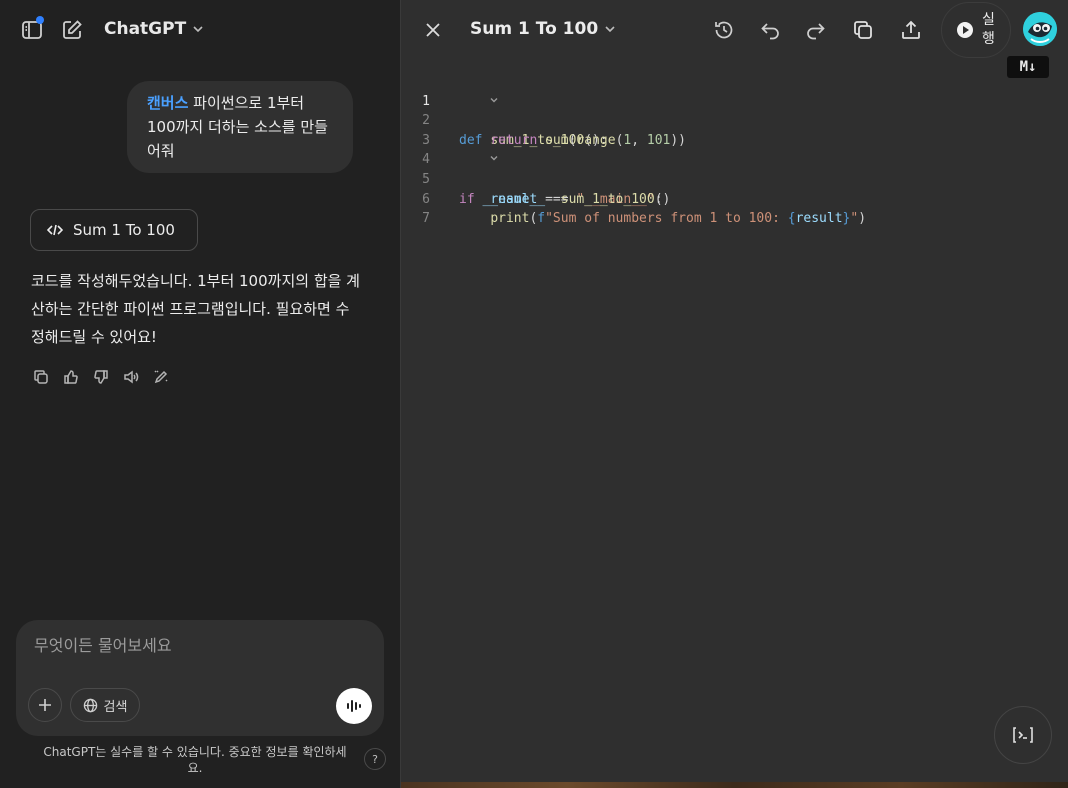 This screenshot has width=1068, height=788. What do you see at coordinates (90, 705) in the screenshot?
I see `globe-icon` at bounding box center [90, 705].